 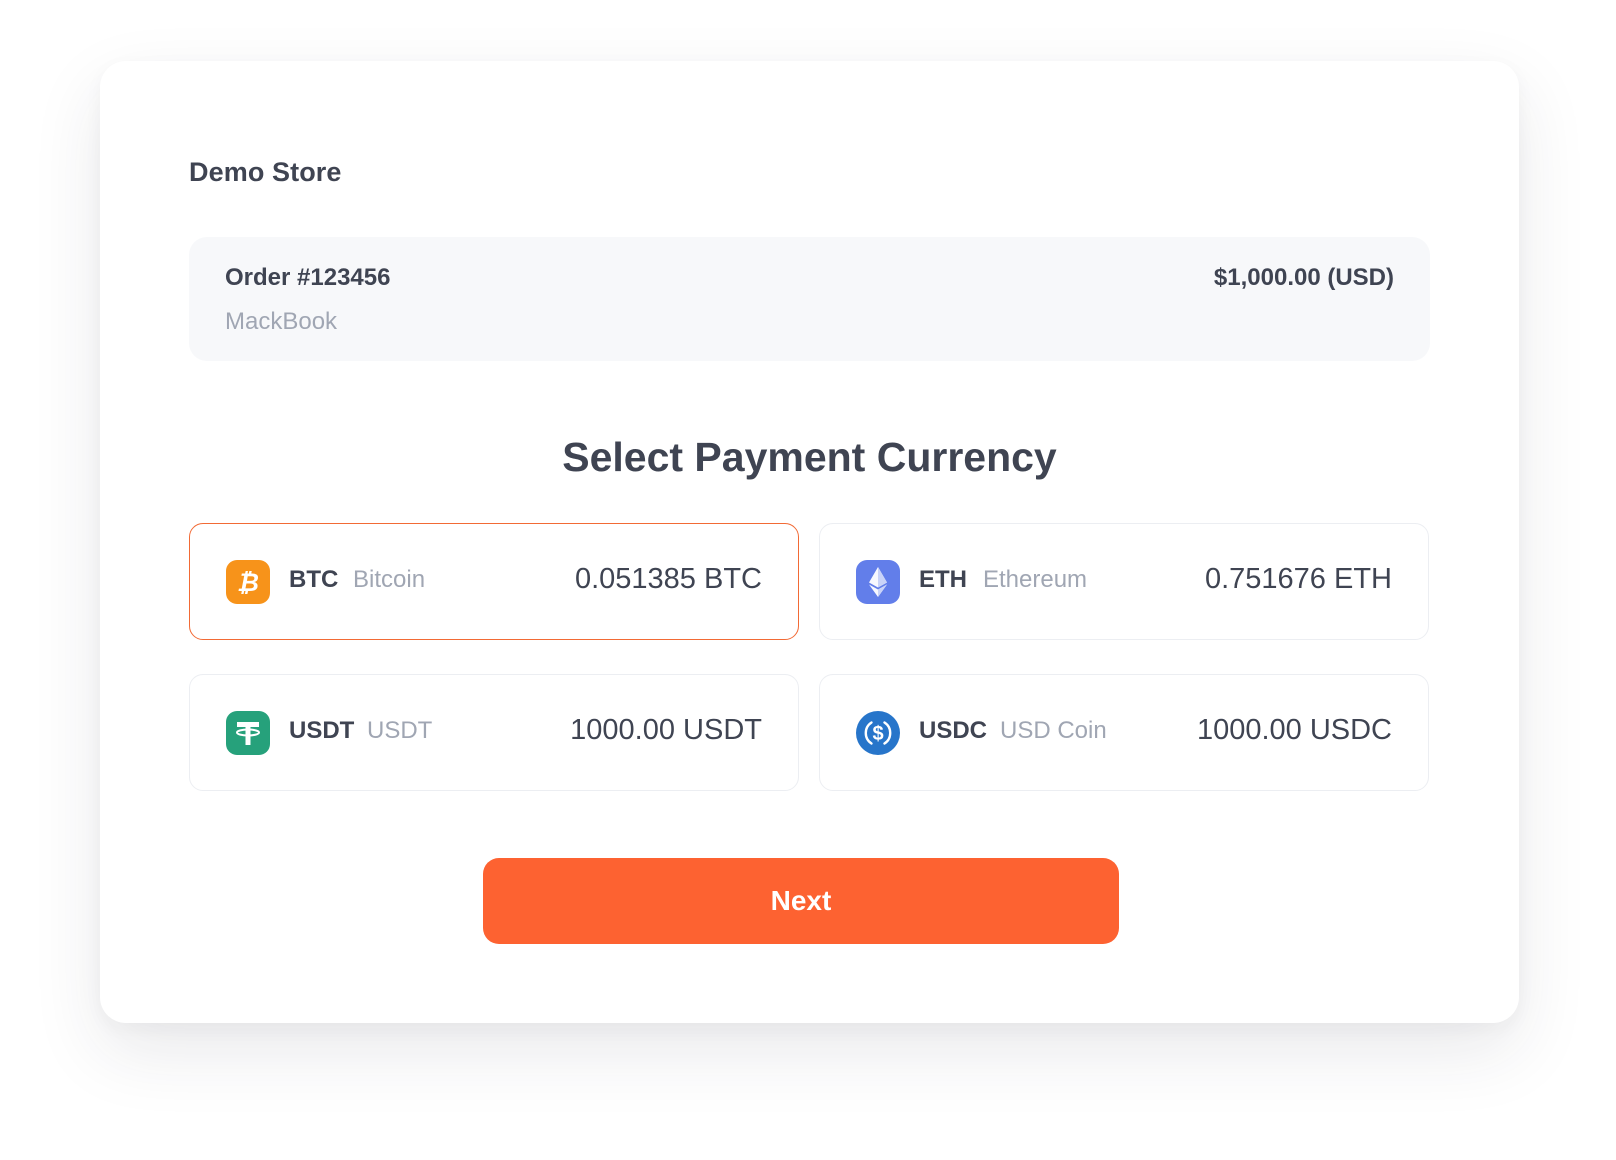 I want to click on currency-option-usdc: $ USDC USD Coin 1000.00 USDC, so click(x=1124, y=732).